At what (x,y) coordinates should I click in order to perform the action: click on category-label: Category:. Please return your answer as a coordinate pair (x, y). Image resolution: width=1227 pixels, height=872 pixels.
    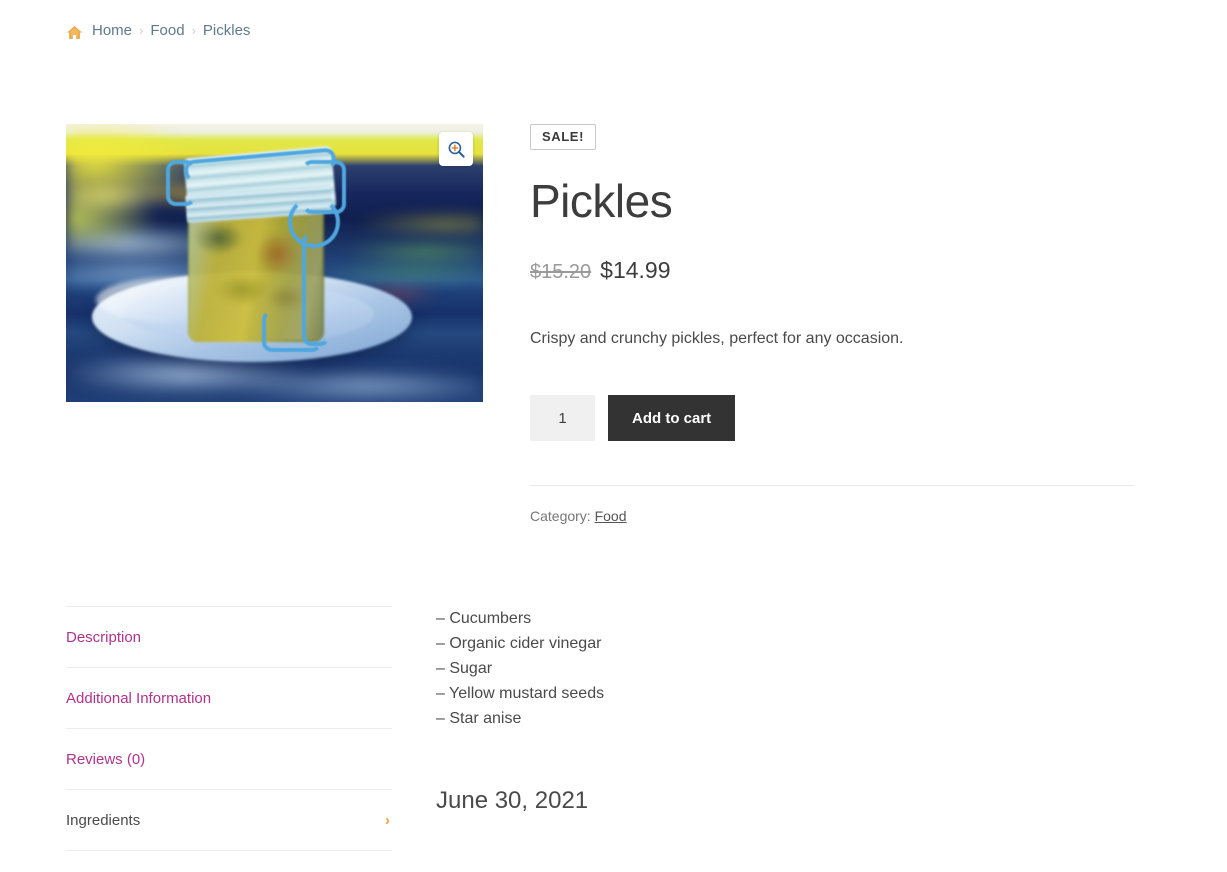
    Looking at the image, I should click on (560, 516).